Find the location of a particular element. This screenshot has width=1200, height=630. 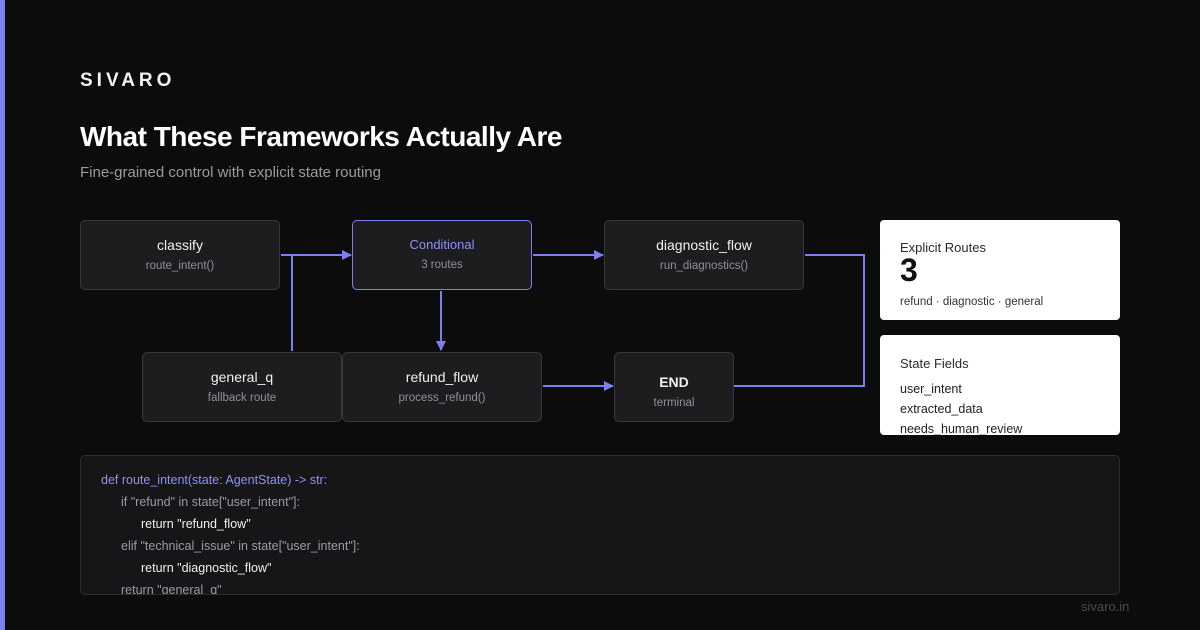

node-refund-sub: process_refund() is located at coordinates (442, 398).